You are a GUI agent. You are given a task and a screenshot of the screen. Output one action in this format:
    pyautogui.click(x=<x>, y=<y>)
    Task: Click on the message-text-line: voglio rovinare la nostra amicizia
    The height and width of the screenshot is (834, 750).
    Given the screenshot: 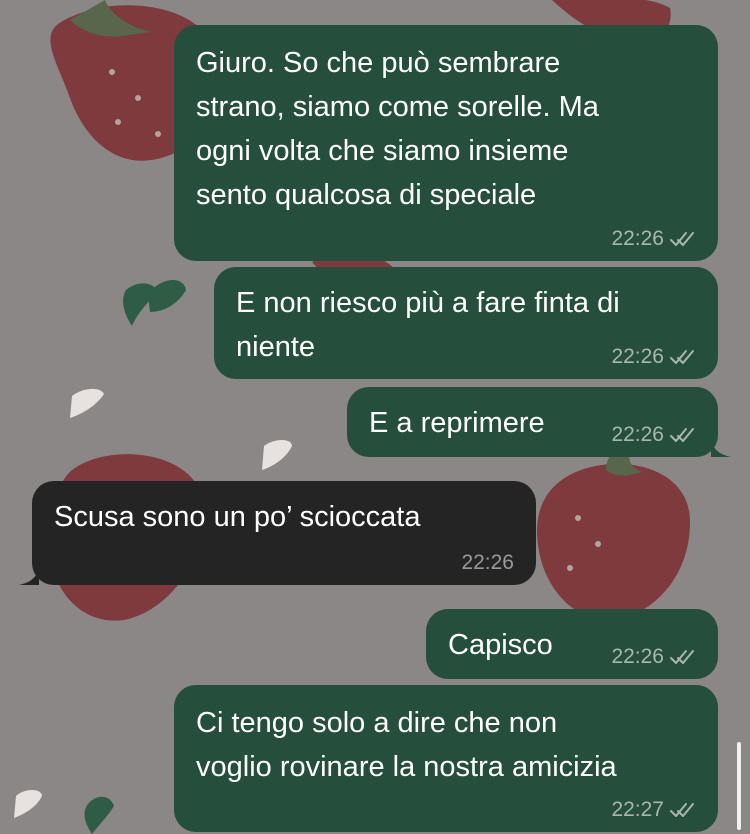 What is the action you would take?
    pyautogui.click(x=406, y=767)
    